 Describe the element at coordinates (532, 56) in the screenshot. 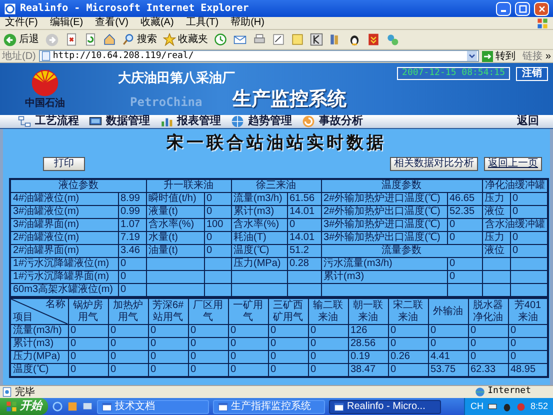

I see `links-label: 链接` at that location.